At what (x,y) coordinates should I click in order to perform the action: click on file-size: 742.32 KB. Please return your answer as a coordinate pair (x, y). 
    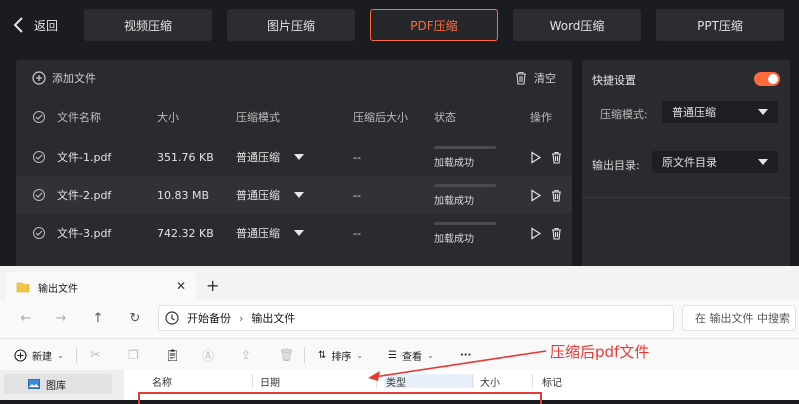
    Looking at the image, I should click on (185, 233).